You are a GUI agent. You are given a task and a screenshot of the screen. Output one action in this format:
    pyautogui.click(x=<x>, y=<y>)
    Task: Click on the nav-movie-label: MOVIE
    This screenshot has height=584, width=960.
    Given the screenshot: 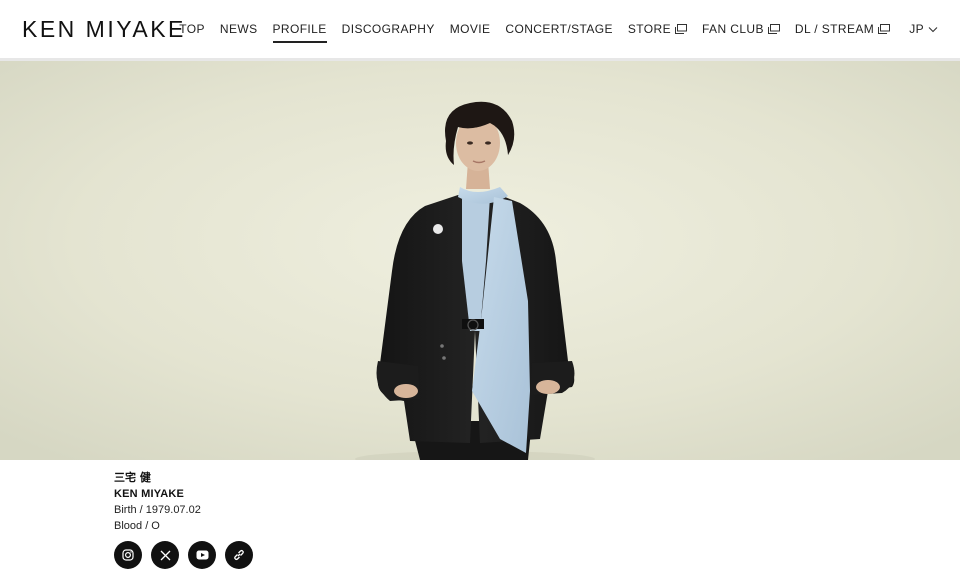 What is the action you would take?
    pyautogui.click(x=470, y=29)
    